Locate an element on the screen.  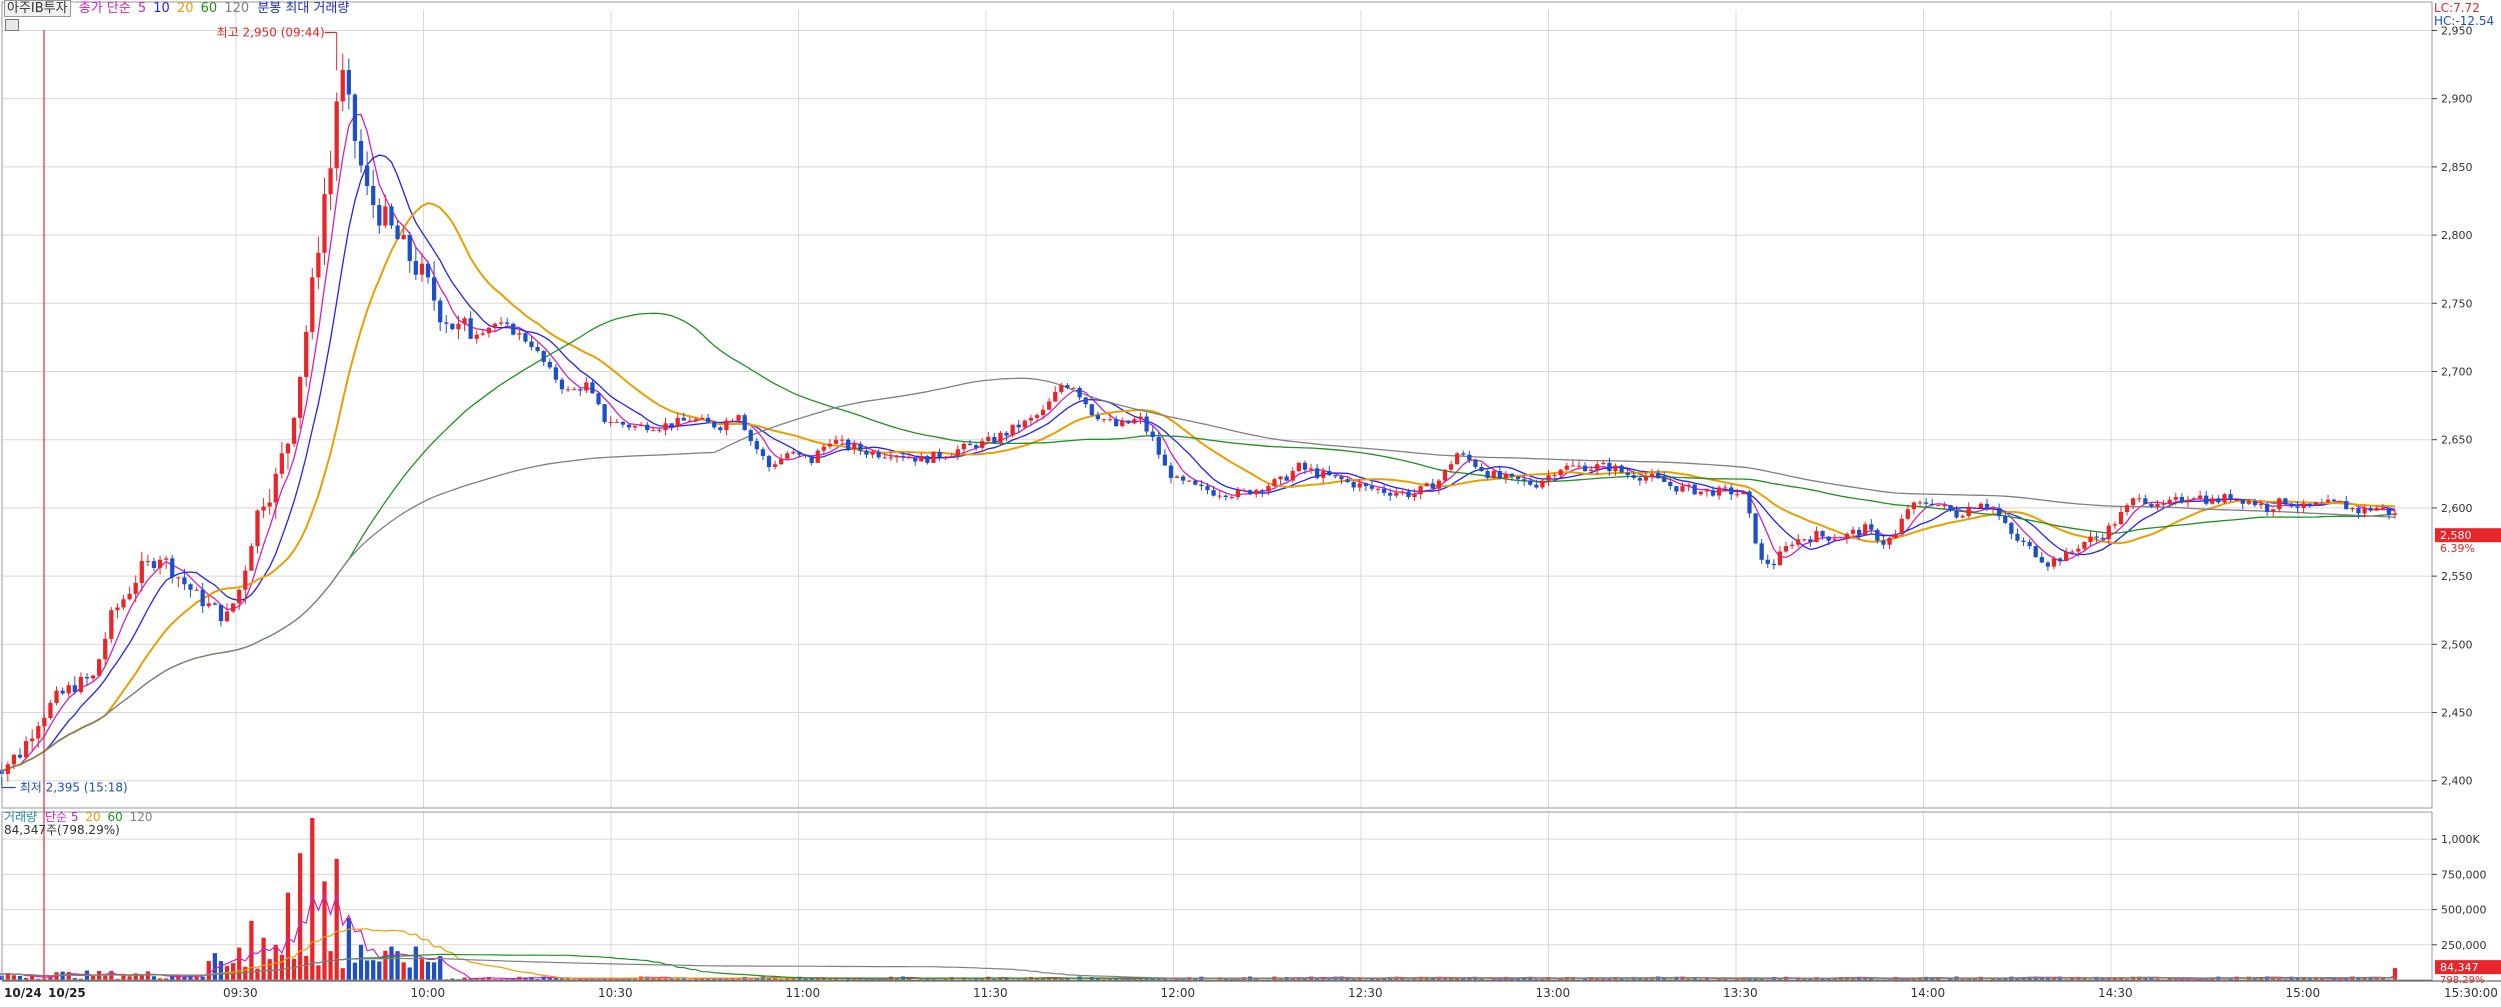
ma-20: 20 is located at coordinates (185, 8).